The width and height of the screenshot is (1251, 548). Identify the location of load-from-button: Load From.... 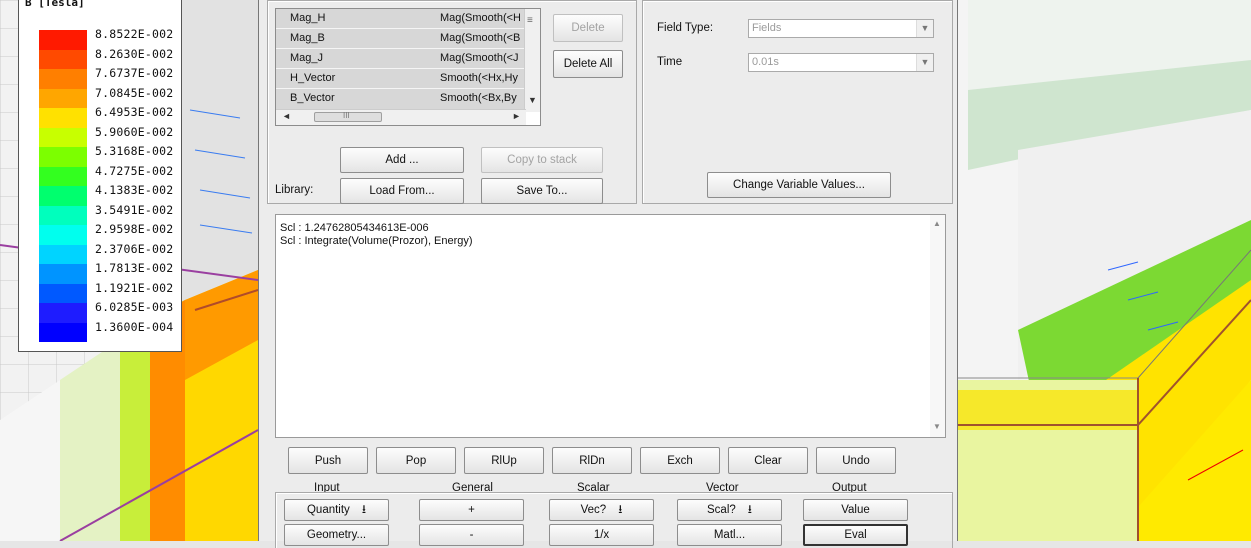
(402, 191).